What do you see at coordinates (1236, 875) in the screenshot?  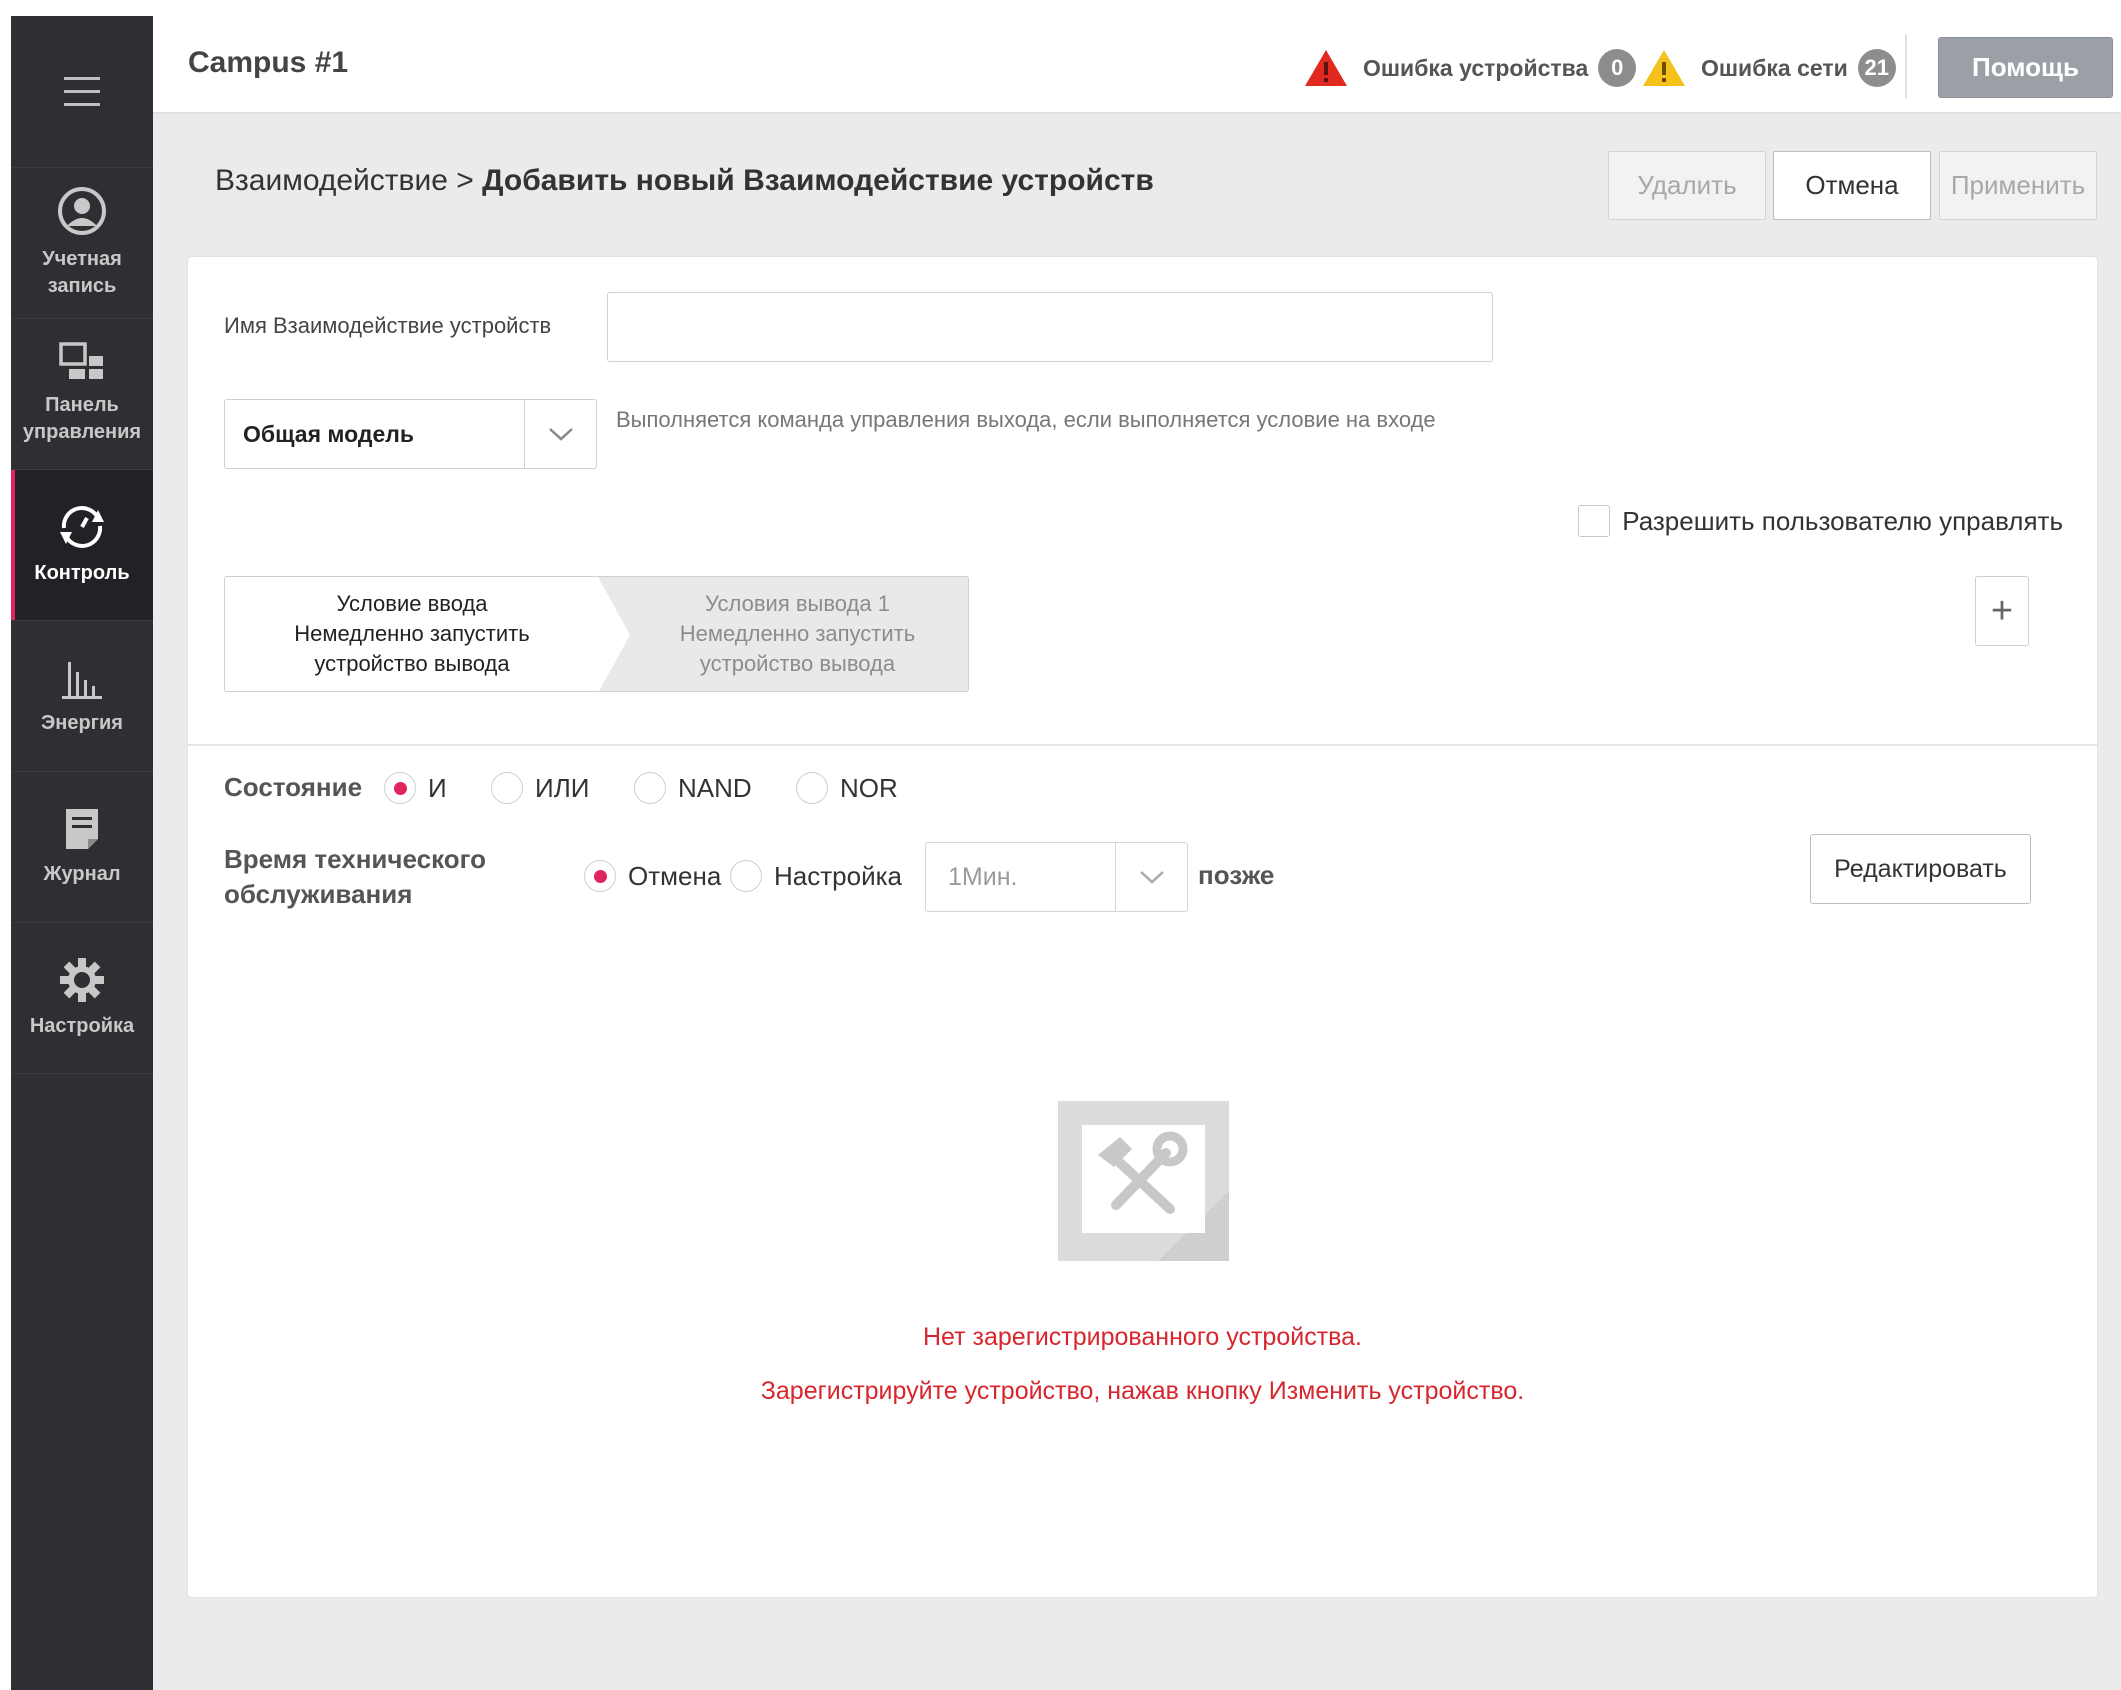 I see `later-label: позже` at bounding box center [1236, 875].